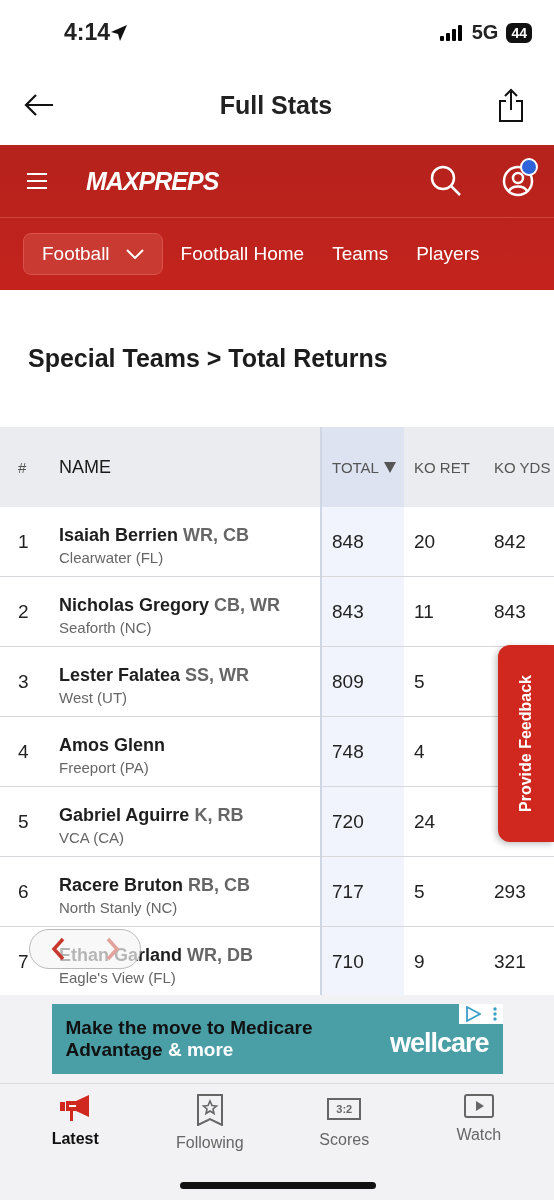  Describe the element at coordinates (425, 541) in the screenshot. I see `stat-cell: 20` at that location.